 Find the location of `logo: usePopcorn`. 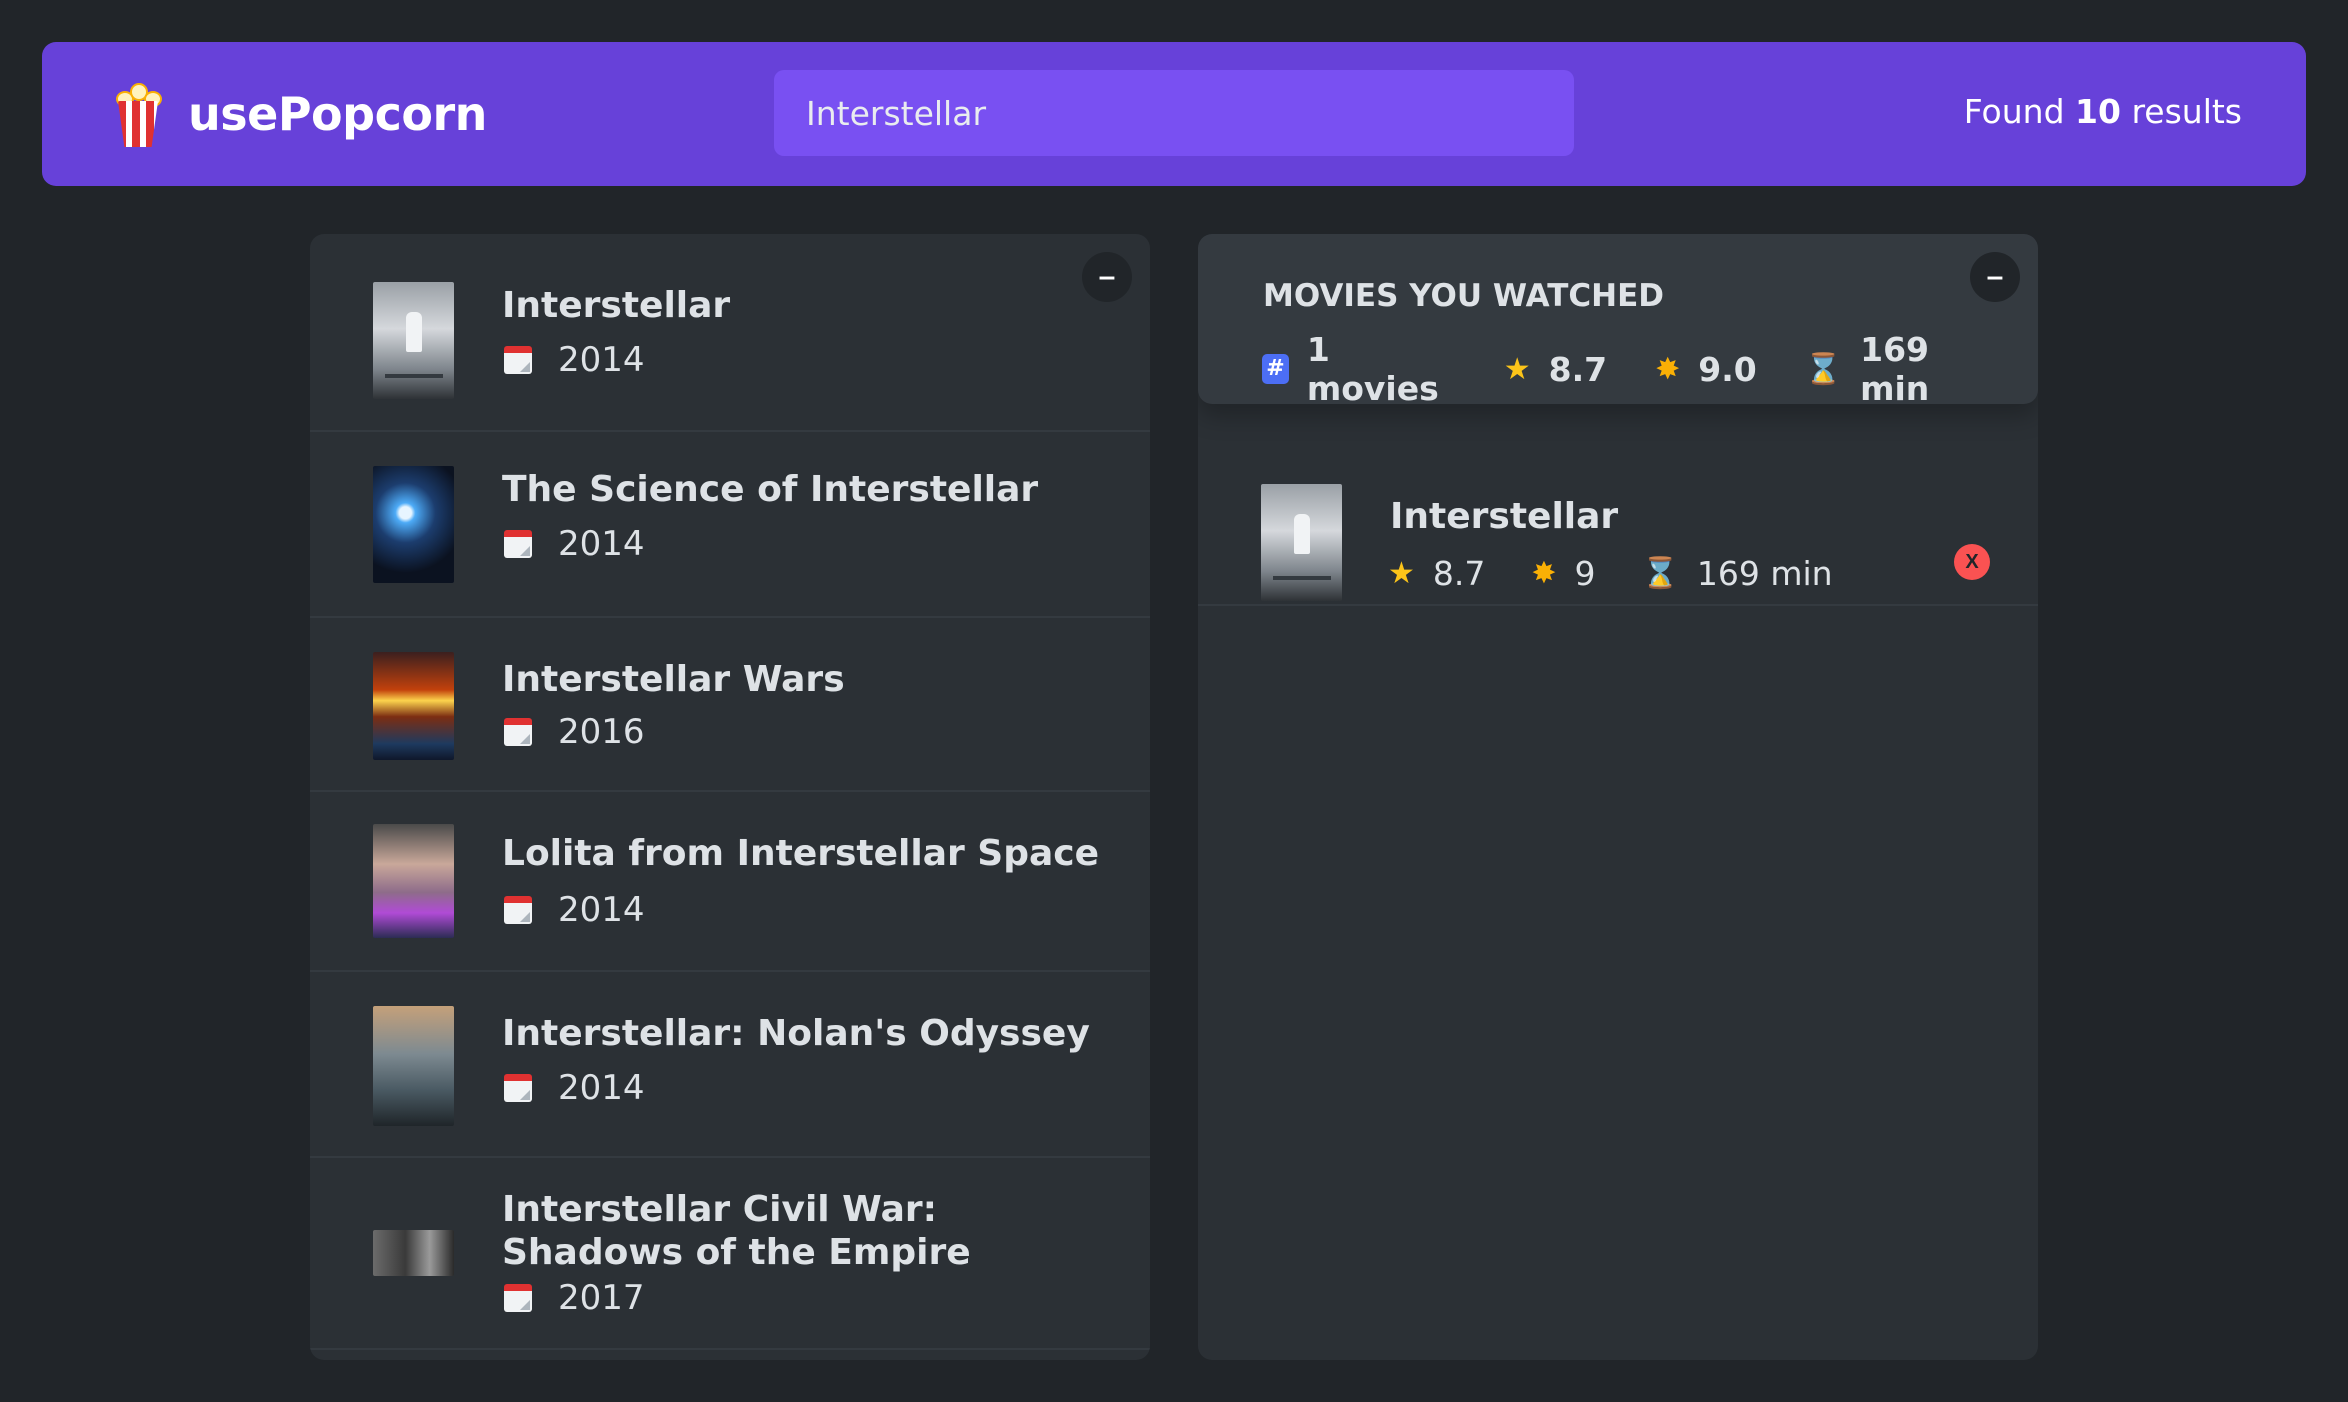

logo: usePopcorn is located at coordinates (298, 114).